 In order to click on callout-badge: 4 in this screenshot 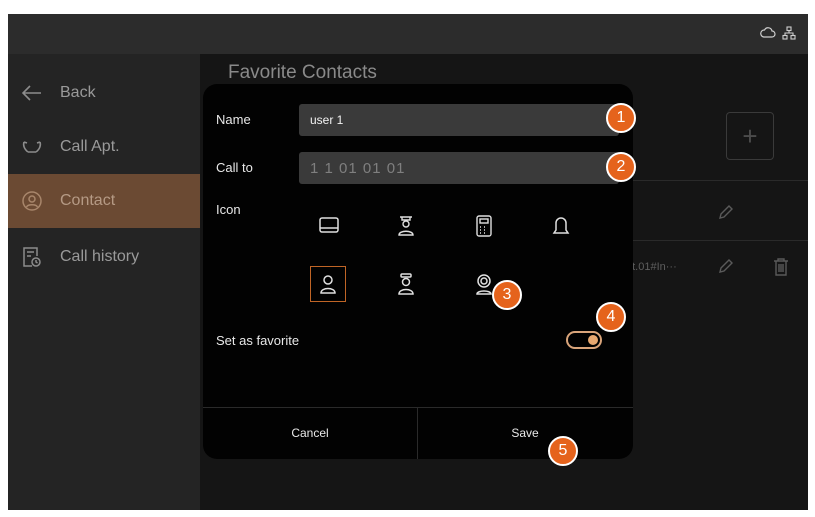, I will do `click(611, 317)`.